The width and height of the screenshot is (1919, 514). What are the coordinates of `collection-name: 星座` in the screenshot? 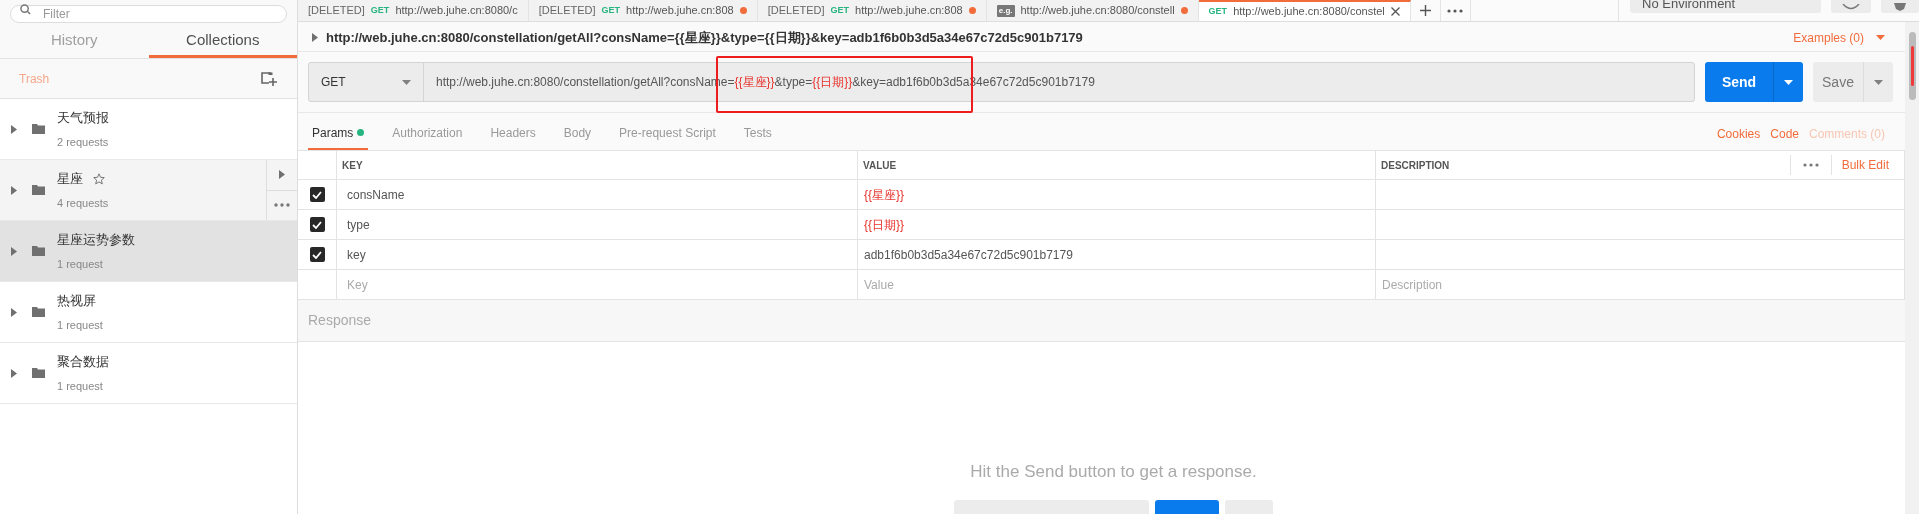 It's located at (70, 179).